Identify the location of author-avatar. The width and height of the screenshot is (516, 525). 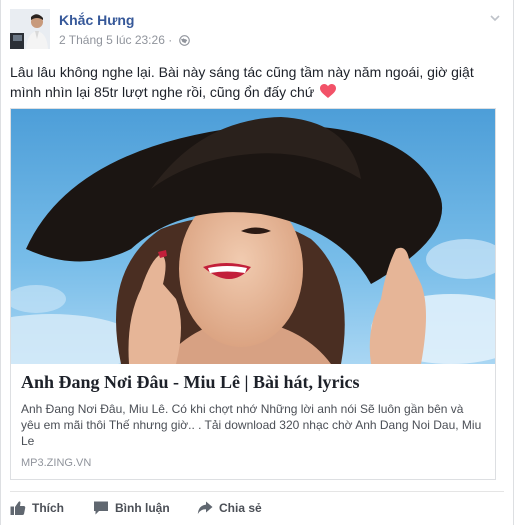
(30, 29).